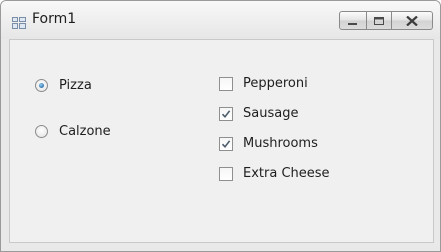 This screenshot has height=252, width=441. I want to click on maximize-icon, so click(379, 20).